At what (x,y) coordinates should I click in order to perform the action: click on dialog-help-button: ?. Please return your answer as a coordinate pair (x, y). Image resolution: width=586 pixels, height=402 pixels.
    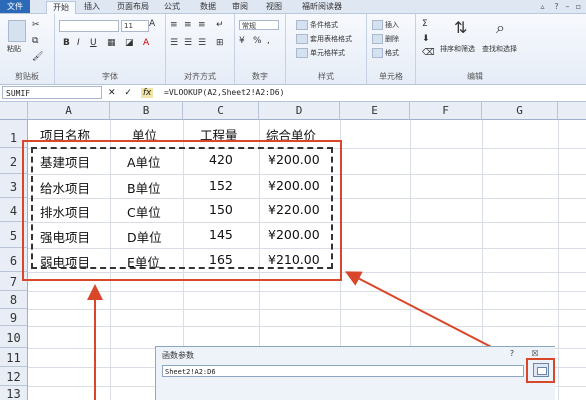
    Looking at the image, I should click on (512, 354).